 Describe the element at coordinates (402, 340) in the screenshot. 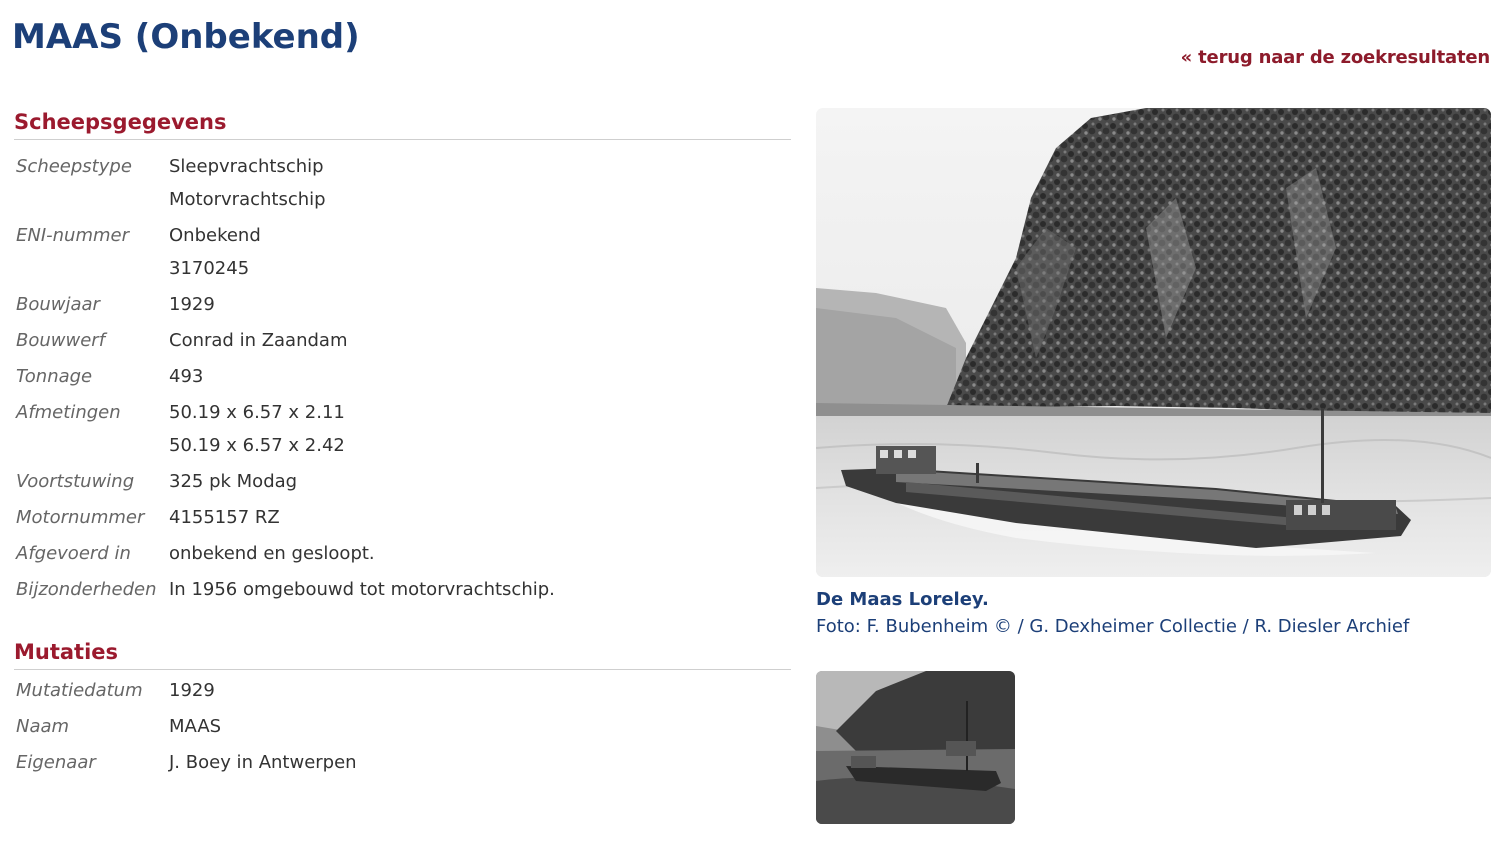

I see `ship-data-row: Bouwwerf Conrad in Zaandam` at that location.